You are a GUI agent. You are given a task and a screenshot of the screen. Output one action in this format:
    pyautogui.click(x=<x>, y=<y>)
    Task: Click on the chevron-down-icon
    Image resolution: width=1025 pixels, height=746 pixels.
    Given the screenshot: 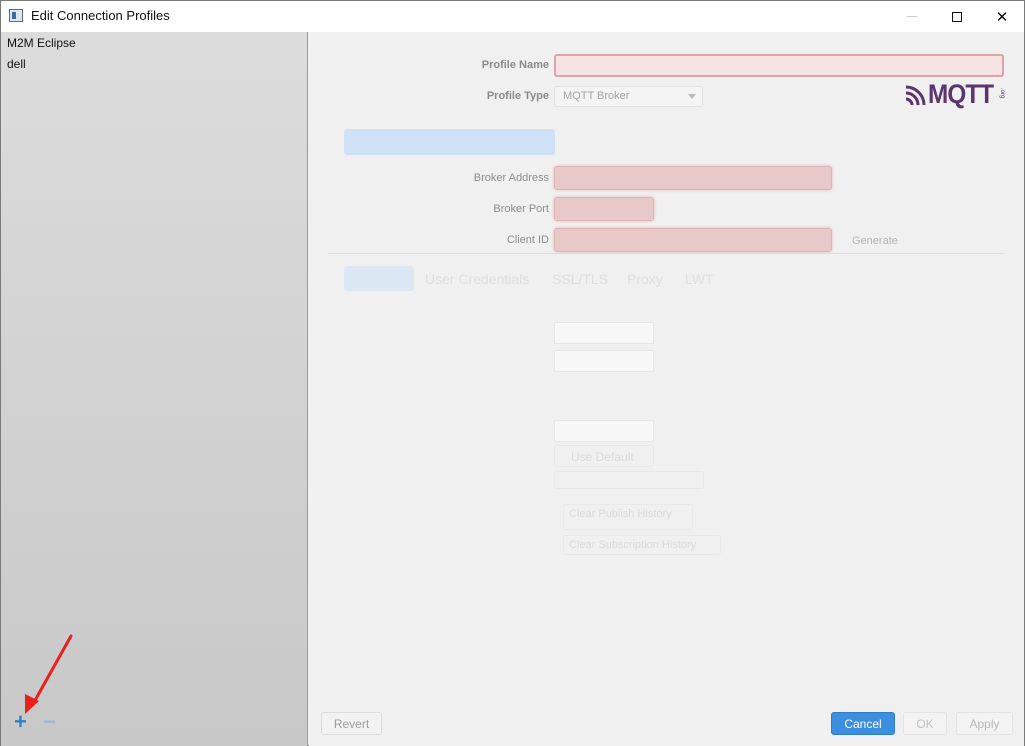 What is the action you would take?
    pyautogui.click(x=692, y=96)
    